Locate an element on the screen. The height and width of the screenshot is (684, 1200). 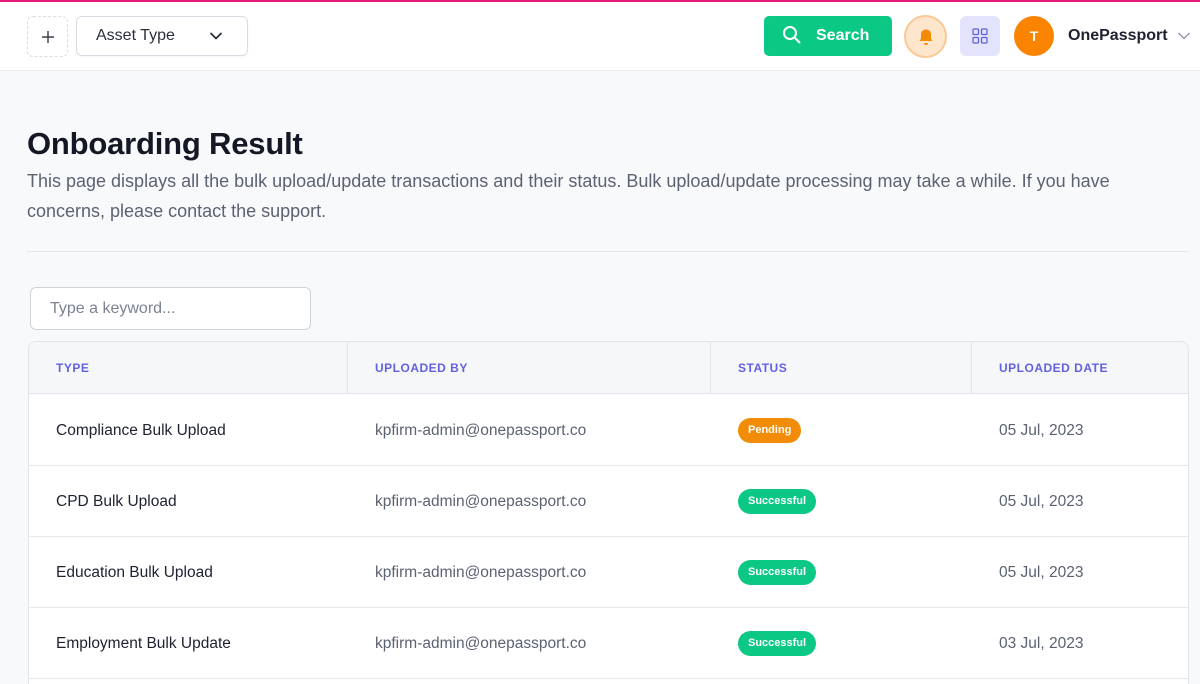
user-avatar: T is located at coordinates (1034, 36).